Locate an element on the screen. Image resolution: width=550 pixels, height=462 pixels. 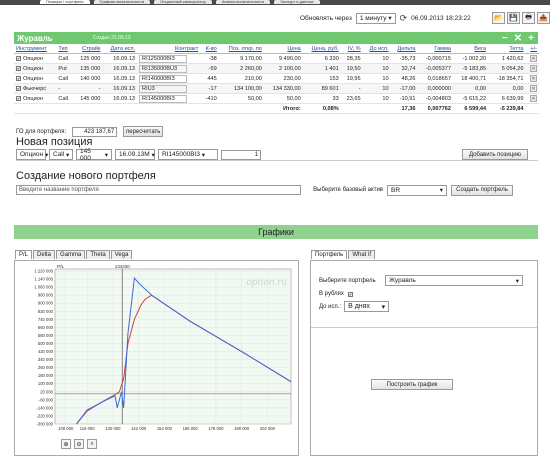
save-icon: 💾 is located at coordinates (513, 18).